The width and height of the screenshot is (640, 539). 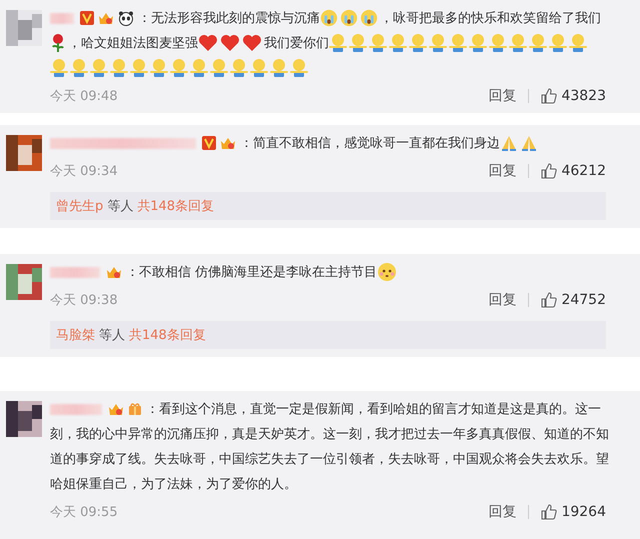 What do you see at coordinates (573, 512) in the screenshot?
I see `like-button: 19264` at bounding box center [573, 512].